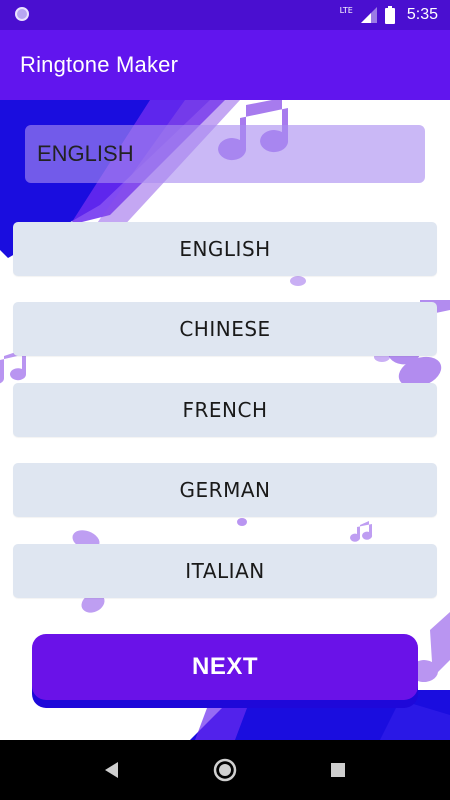  What do you see at coordinates (225, 249) in the screenshot?
I see `language-option-english: ENGLISH` at bounding box center [225, 249].